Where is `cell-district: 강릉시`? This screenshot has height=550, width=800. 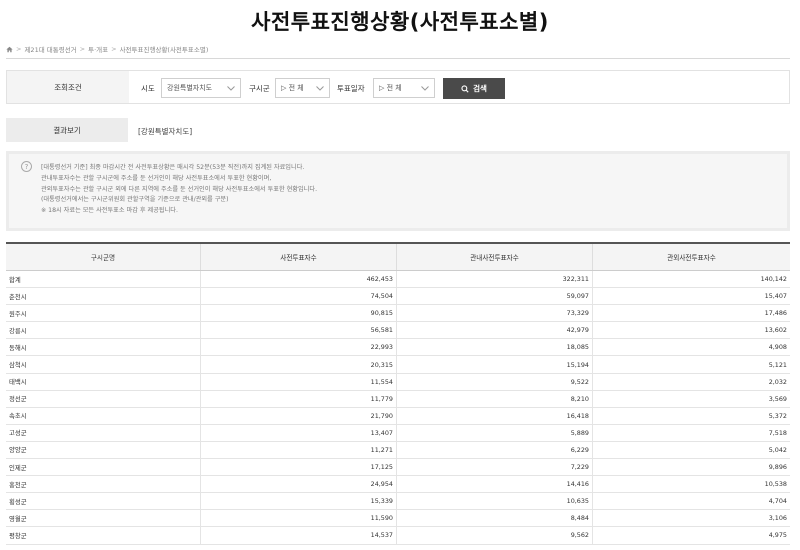
cell-district: 강릉시 is located at coordinates (103, 330).